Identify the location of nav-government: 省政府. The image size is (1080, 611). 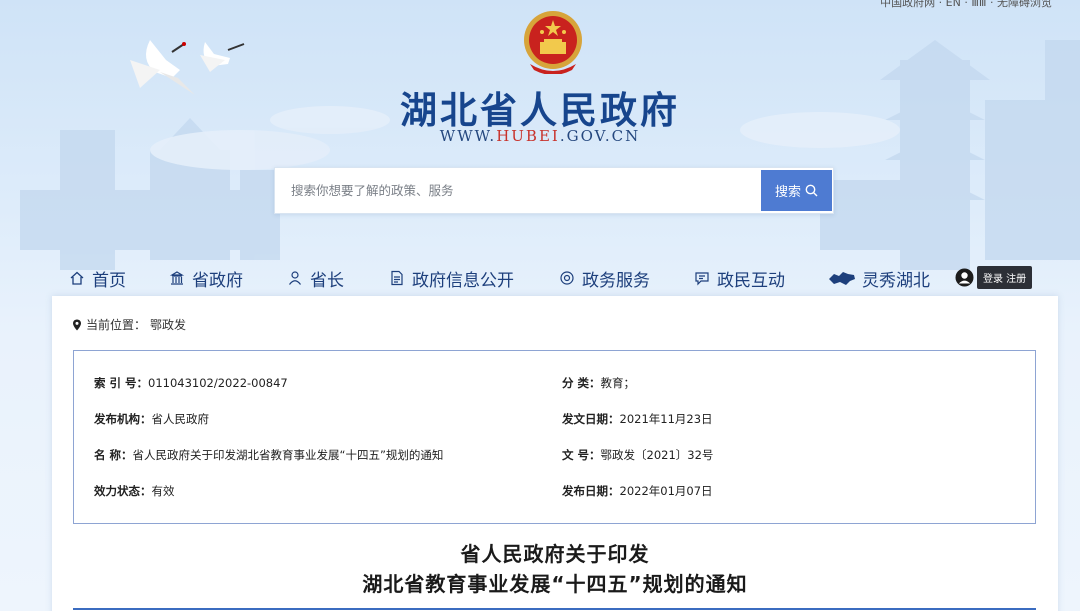
(205, 278).